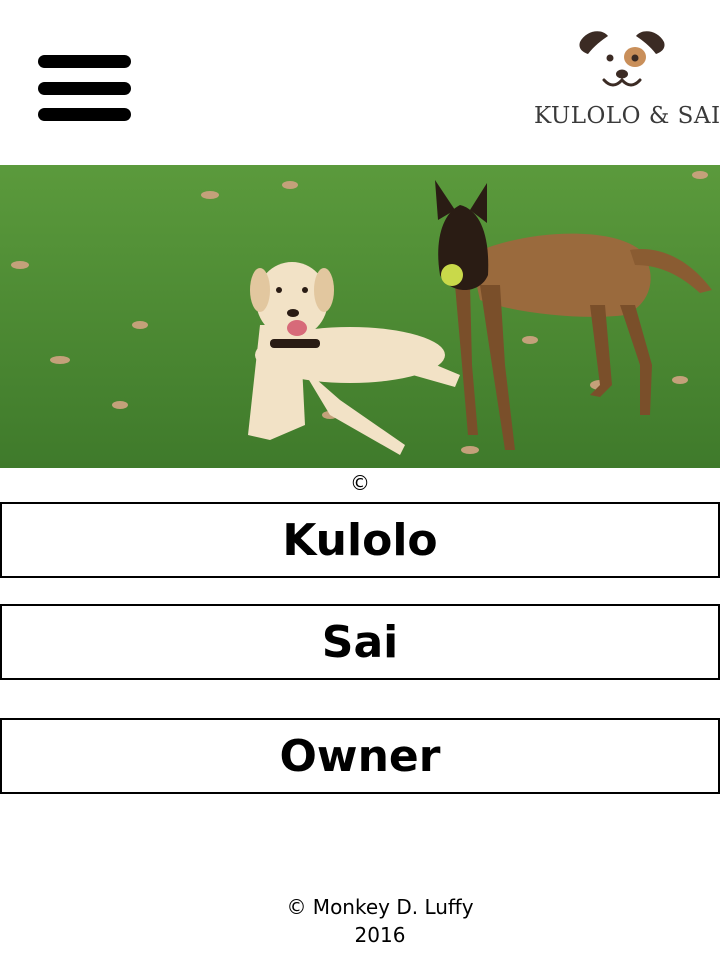 This screenshot has height=960, width=720. I want to click on nav-label: Owner, so click(360, 756).